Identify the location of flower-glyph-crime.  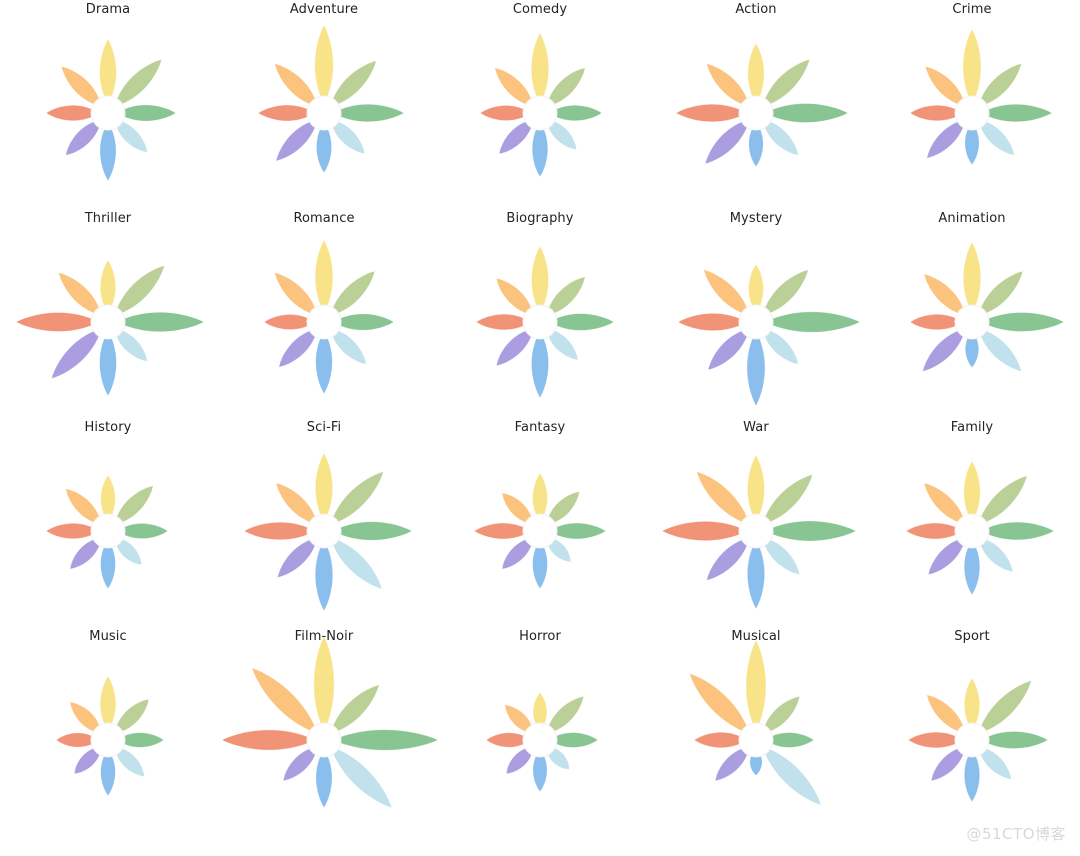
(981, 97).